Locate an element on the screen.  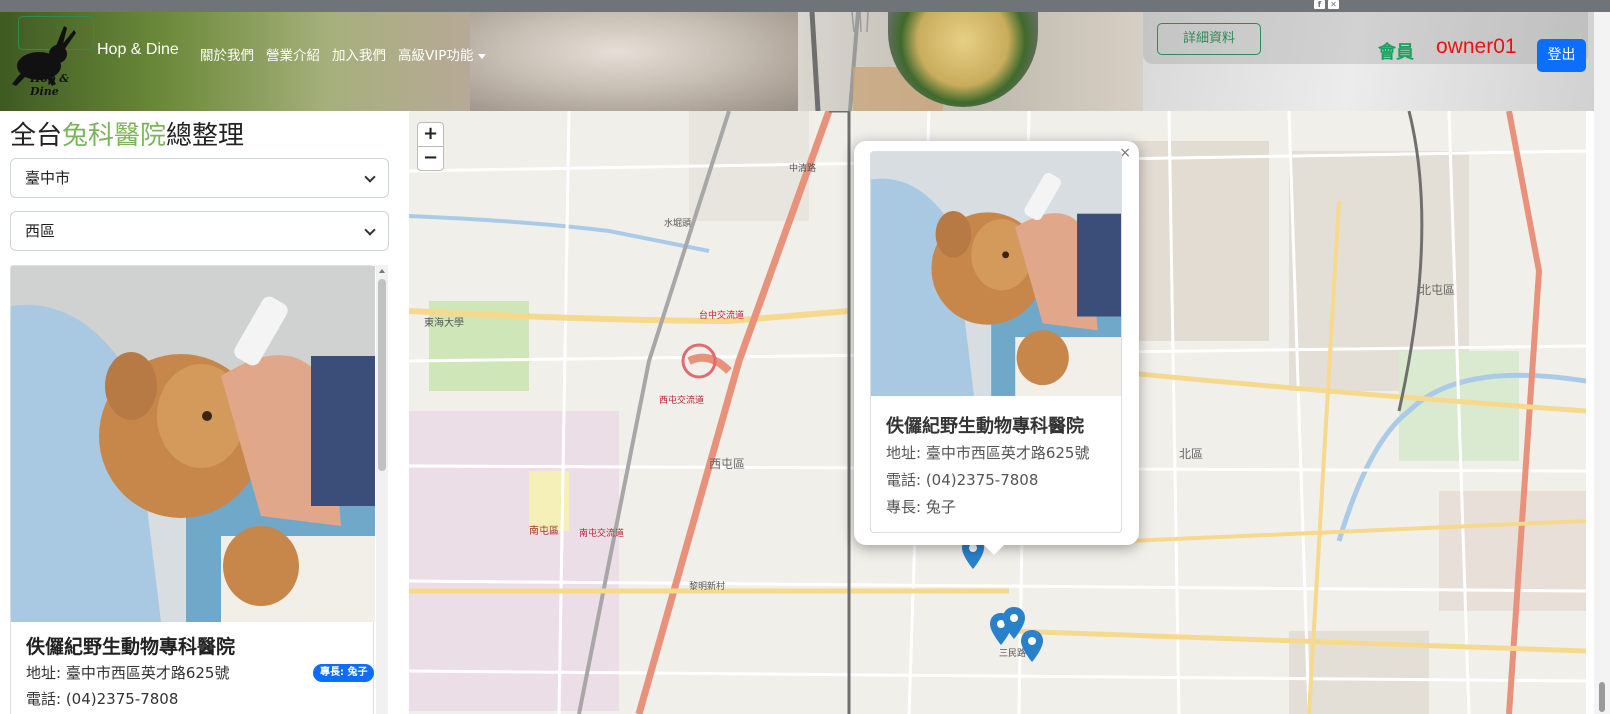
top-strip: f ✕ is located at coordinates (805, 6).